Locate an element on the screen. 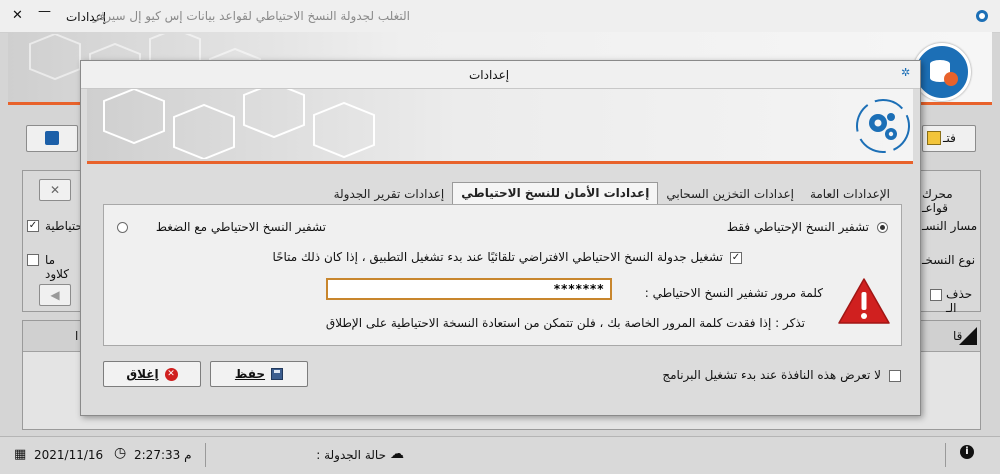 The width and height of the screenshot is (1000, 474). tab-schedule-report: إعدادات تقرير الجدولة is located at coordinates (389, 194).